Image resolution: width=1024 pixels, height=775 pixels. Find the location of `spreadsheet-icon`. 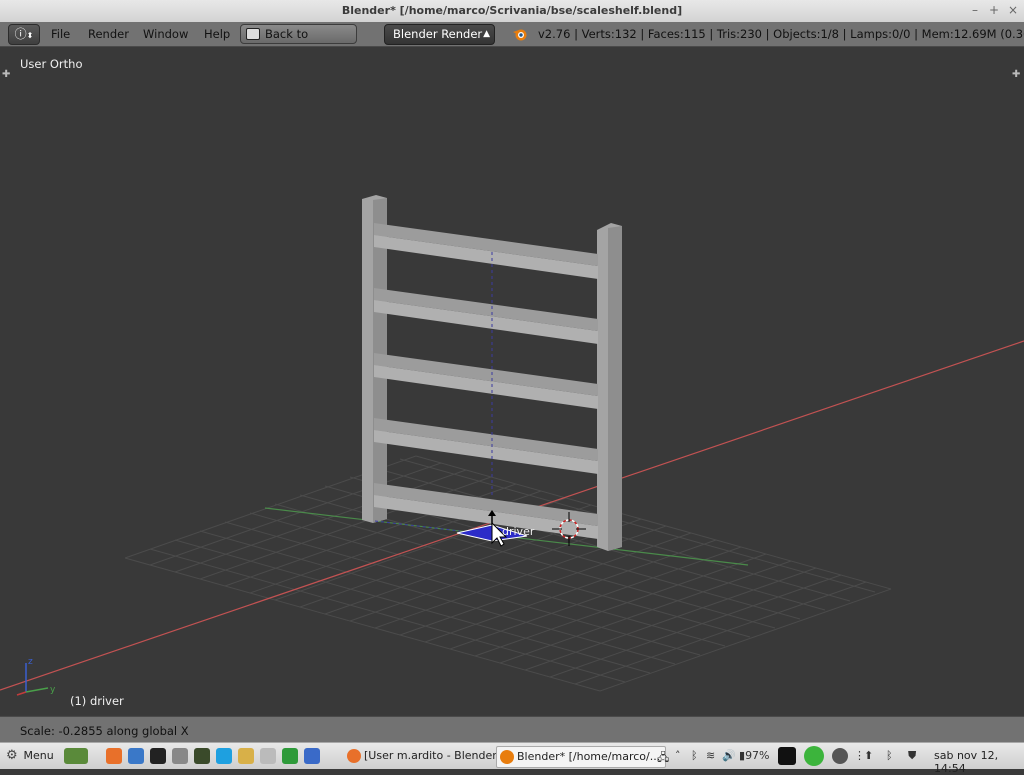

spreadsheet-icon is located at coordinates (290, 756).